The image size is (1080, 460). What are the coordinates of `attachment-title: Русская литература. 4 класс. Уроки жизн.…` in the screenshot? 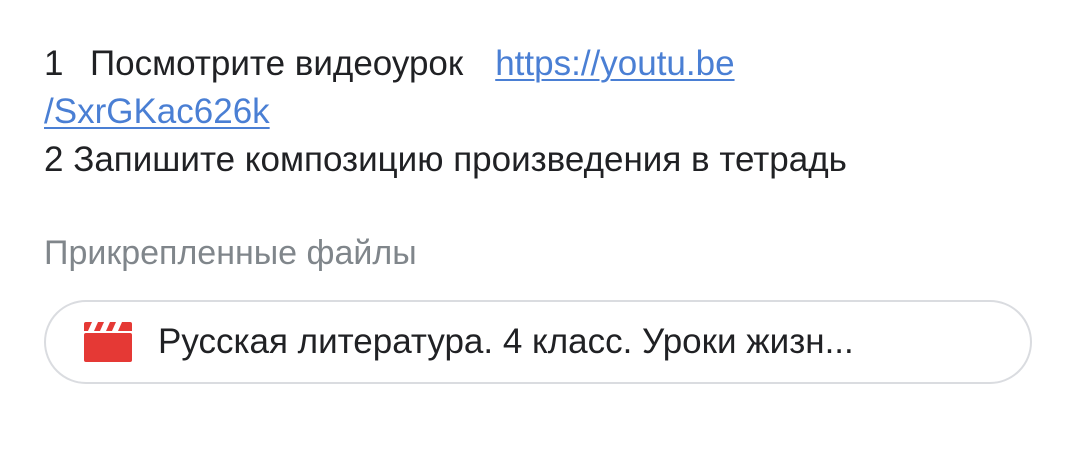 It's located at (506, 341).